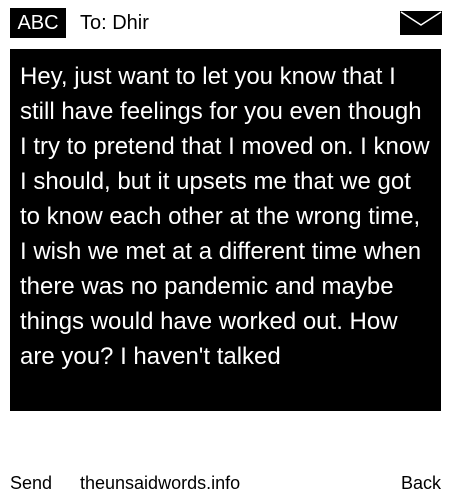  Describe the element at coordinates (114, 23) in the screenshot. I see `recipient-label: To: Dhir` at that location.